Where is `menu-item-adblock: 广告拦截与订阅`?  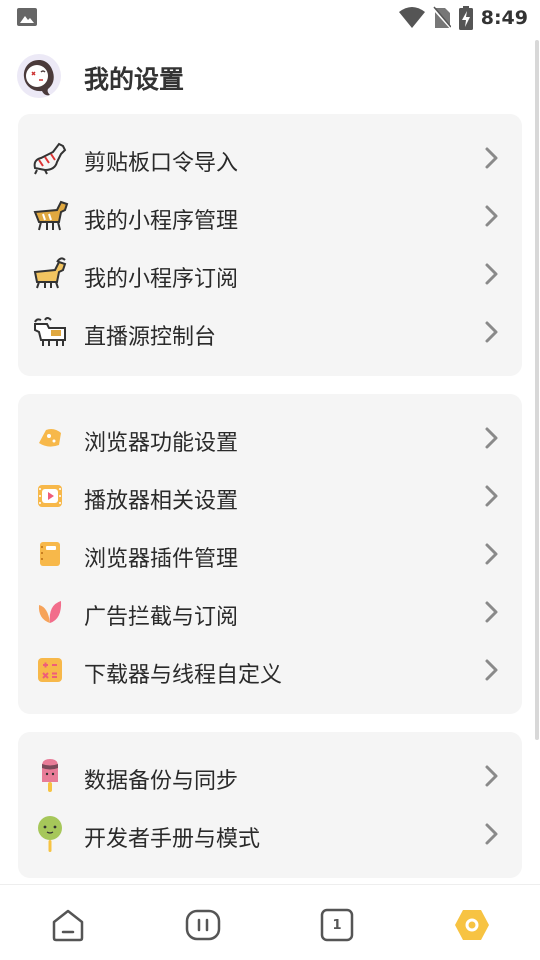 menu-item-adblock: 广告拦截与订阅 is located at coordinates (270, 612).